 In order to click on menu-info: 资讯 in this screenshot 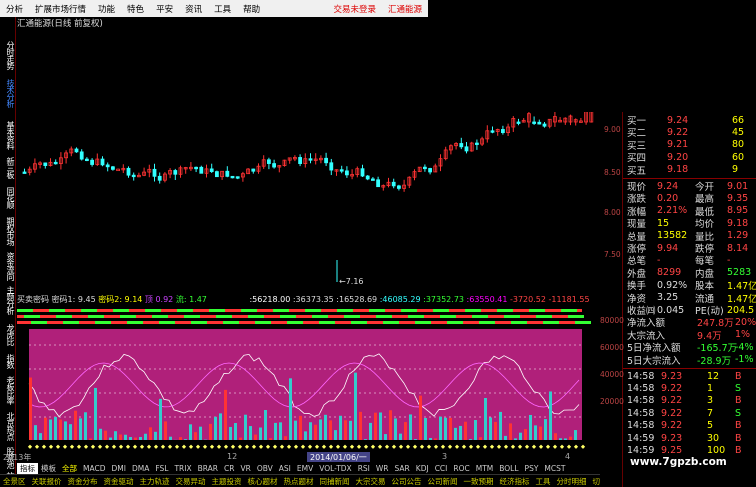, I will do `click(193, 9)`.